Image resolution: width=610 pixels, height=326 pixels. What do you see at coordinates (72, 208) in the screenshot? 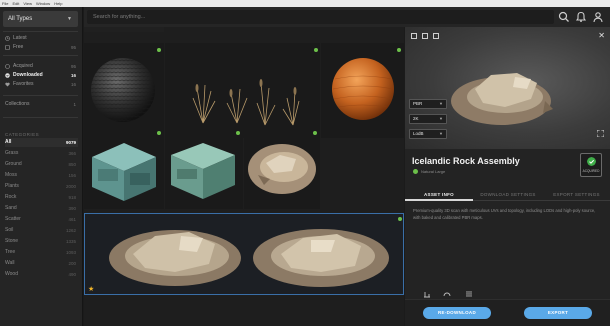
I see `category-count: 390` at bounding box center [72, 208].